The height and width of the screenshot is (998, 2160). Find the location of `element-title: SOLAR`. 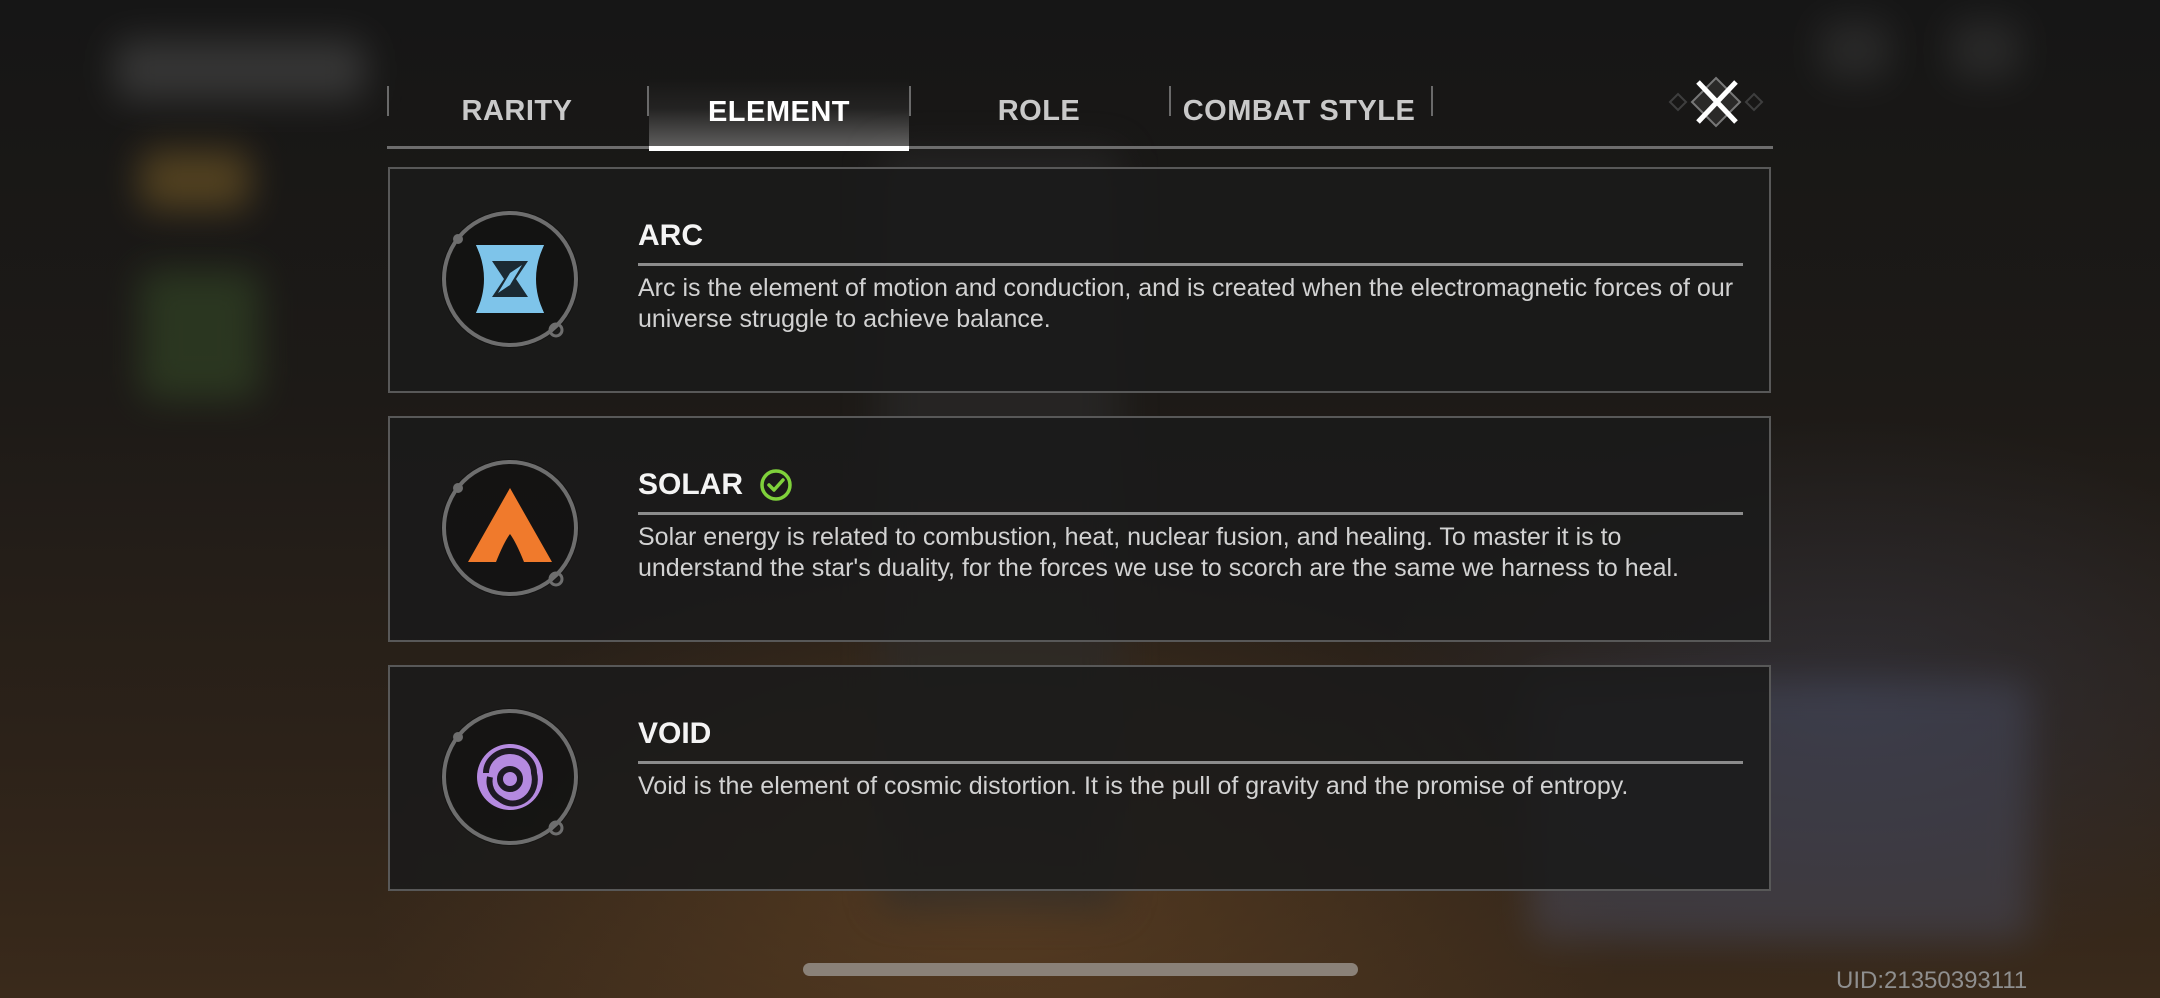

element-title: SOLAR is located at coordinates (715, 485).